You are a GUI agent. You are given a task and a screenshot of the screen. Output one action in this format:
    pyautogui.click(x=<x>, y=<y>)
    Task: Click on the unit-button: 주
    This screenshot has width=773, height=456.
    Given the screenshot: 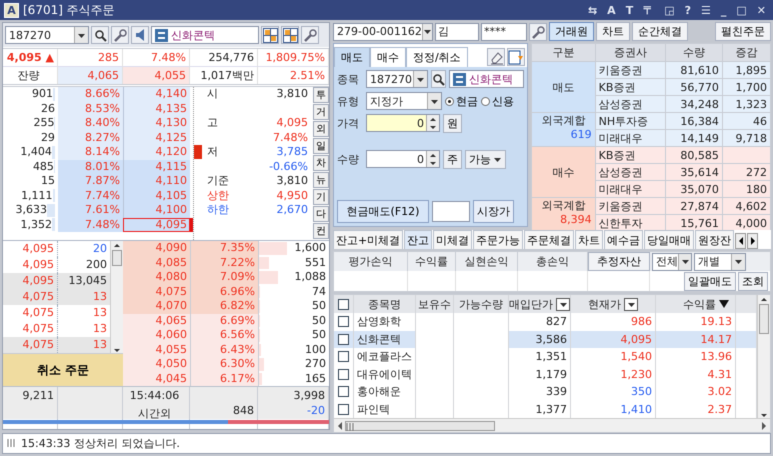 What is the action you would take?
    pyautogui.click(x=452, y=159)
    